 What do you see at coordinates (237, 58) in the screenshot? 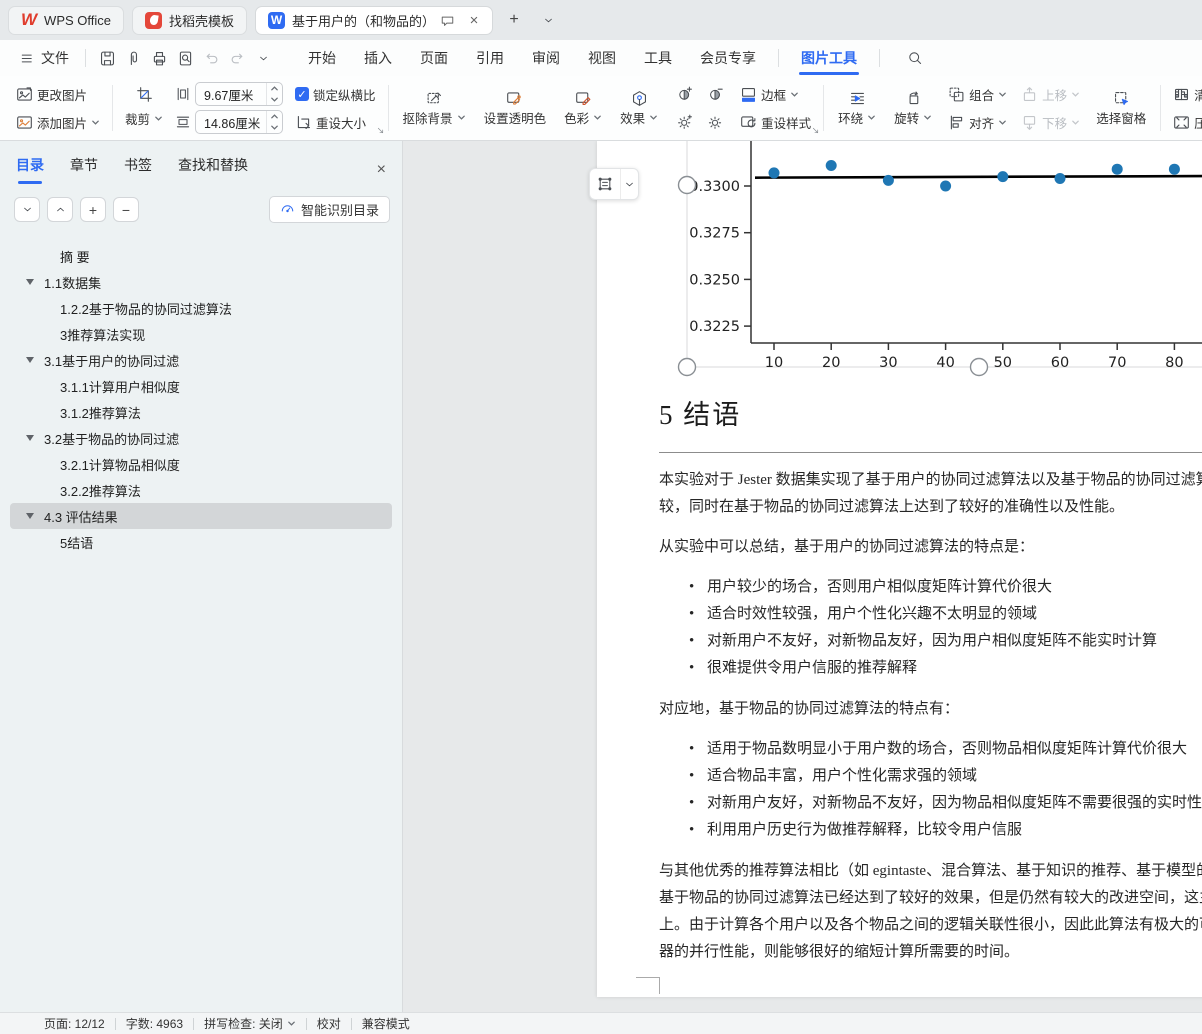
I see `redo-button` at bounding box center [237, 58].